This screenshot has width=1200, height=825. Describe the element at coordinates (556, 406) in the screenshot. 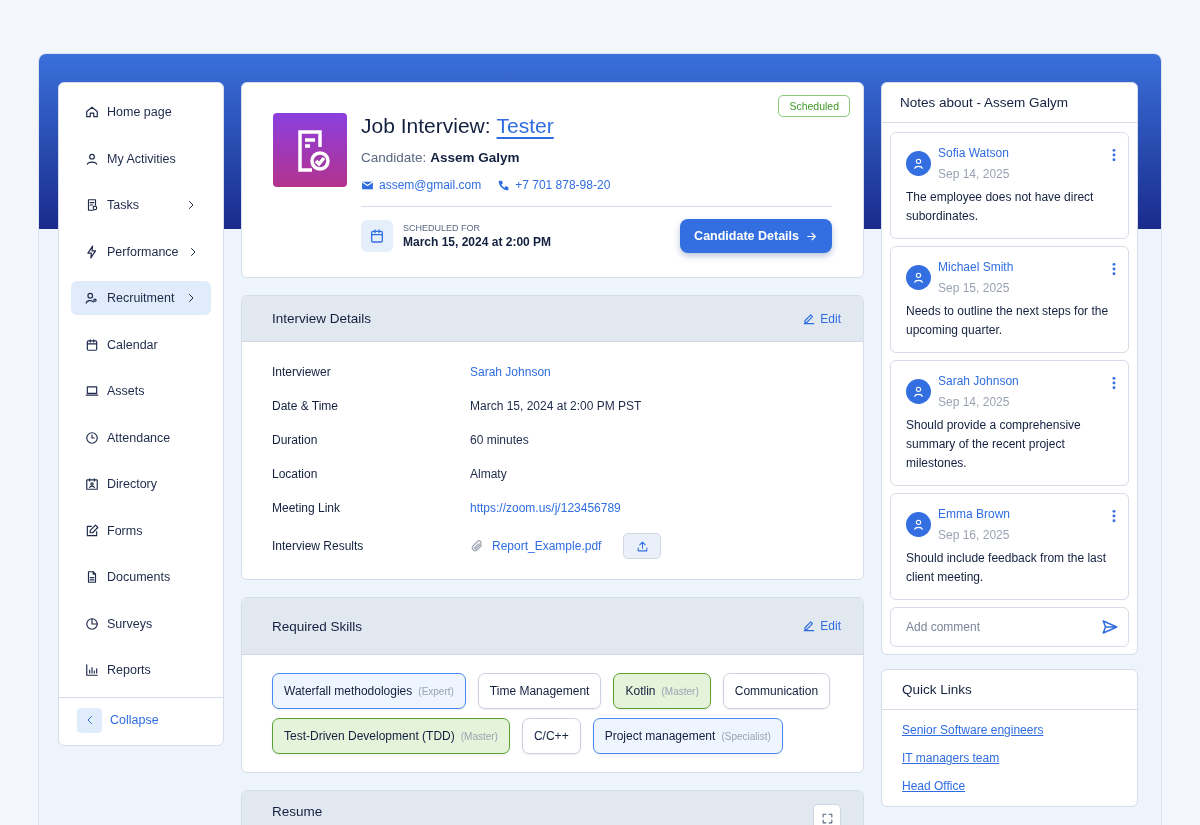

I see `detail-value: March 15, 2024 at 2:00 PM PST` at that location.